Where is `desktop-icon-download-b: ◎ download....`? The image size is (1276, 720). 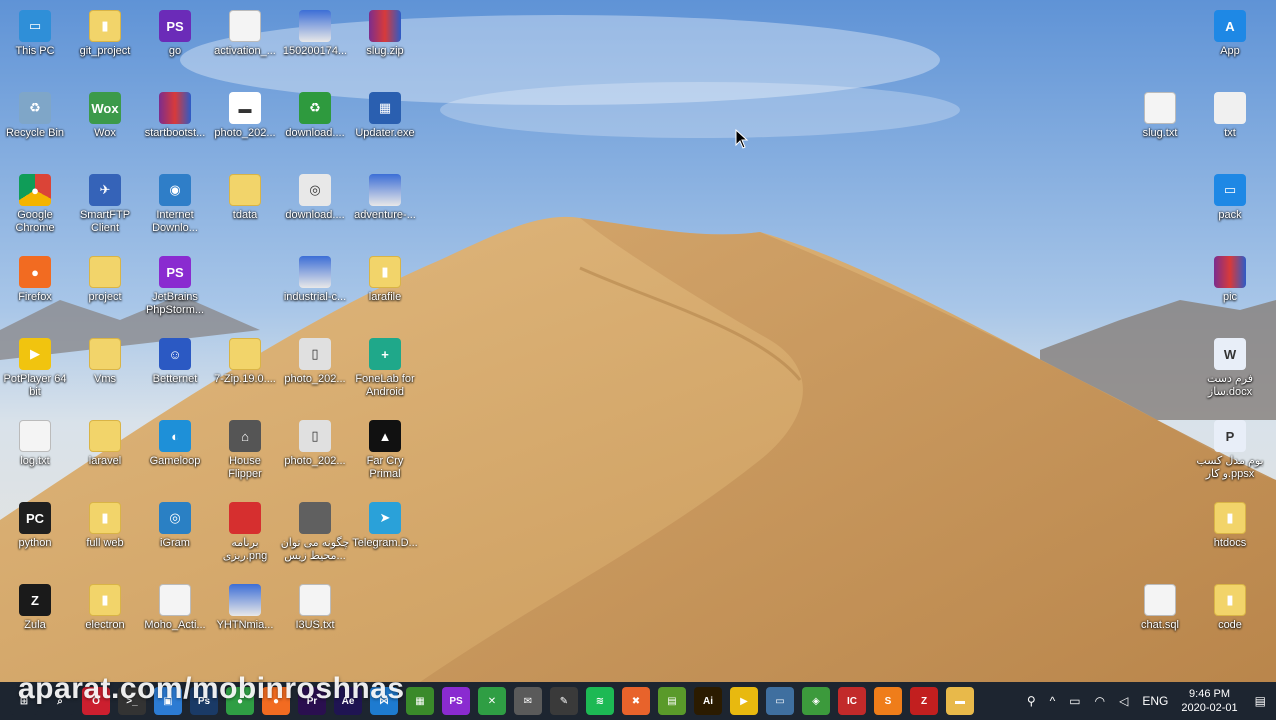
desktop-icon-download-b: ◎ download.... is located at coordinates (315, 208).